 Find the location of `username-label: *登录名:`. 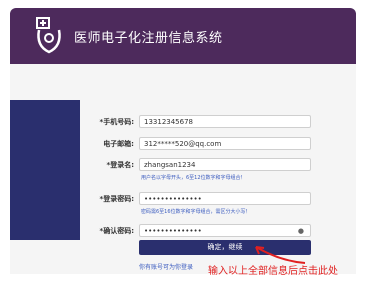

username-label: *登录名: is located at coordinates (120, 165).